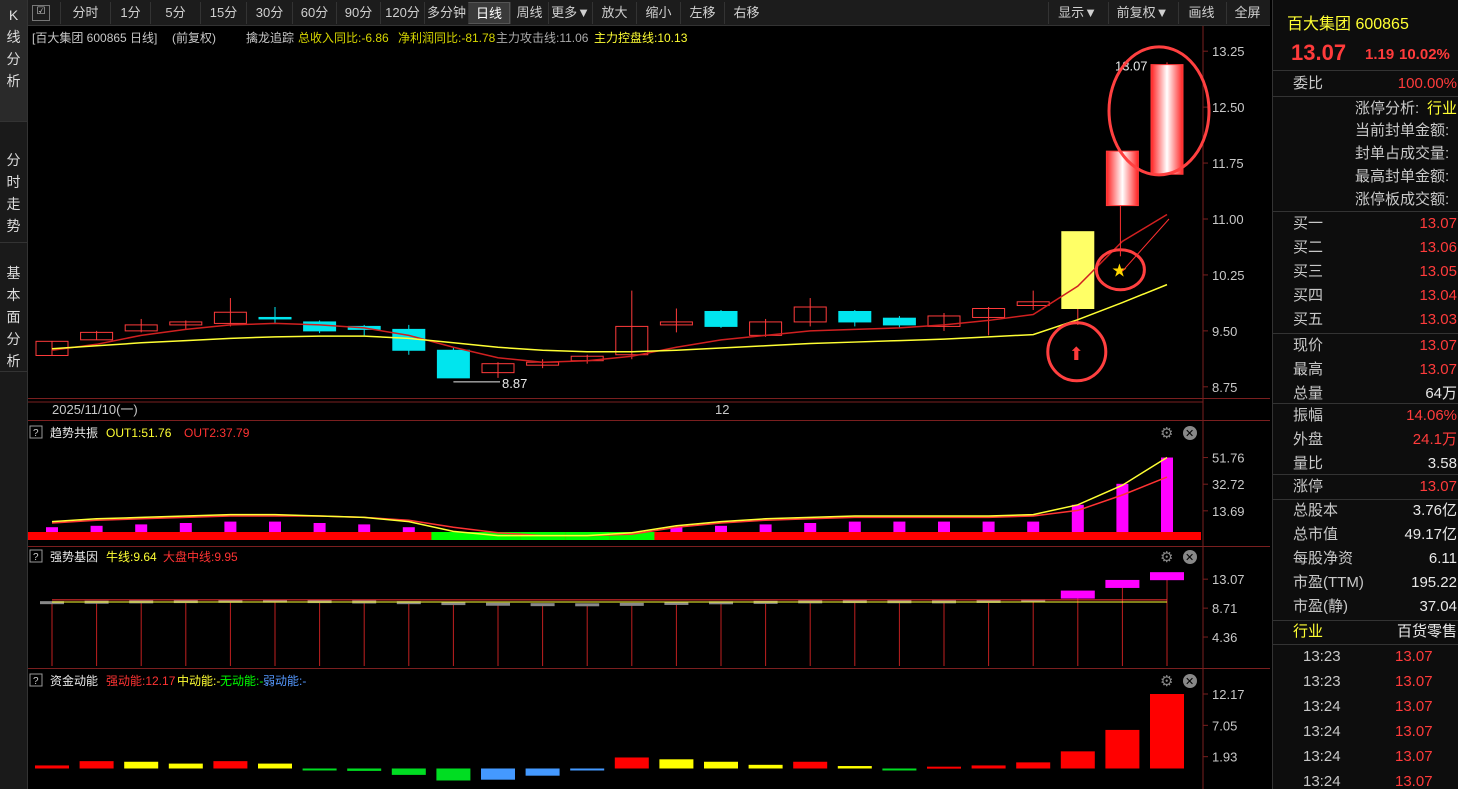  Describe the element at coordinates (13, 308) in the screenshot. I see `tab-fundamental: 基本面分析` at that location.